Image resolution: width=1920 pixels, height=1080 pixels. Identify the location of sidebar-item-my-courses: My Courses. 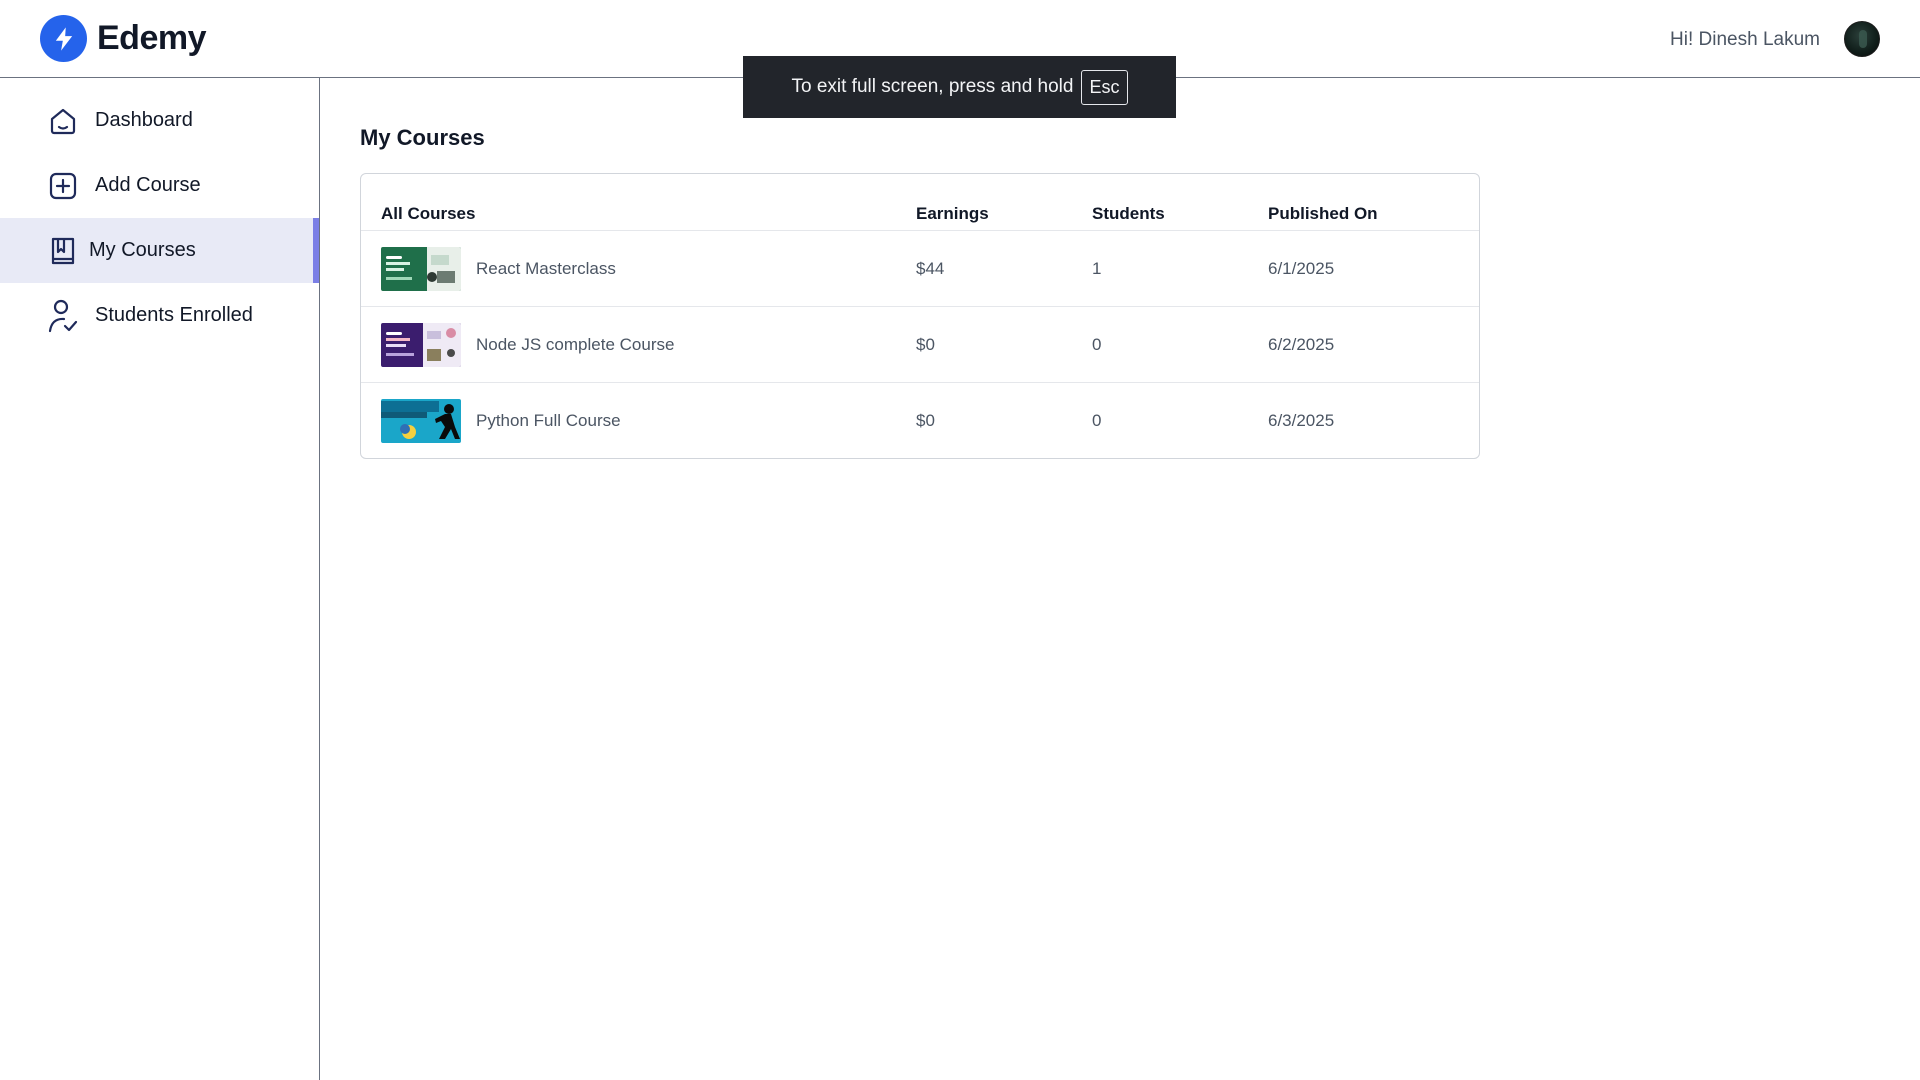
(159, 250).